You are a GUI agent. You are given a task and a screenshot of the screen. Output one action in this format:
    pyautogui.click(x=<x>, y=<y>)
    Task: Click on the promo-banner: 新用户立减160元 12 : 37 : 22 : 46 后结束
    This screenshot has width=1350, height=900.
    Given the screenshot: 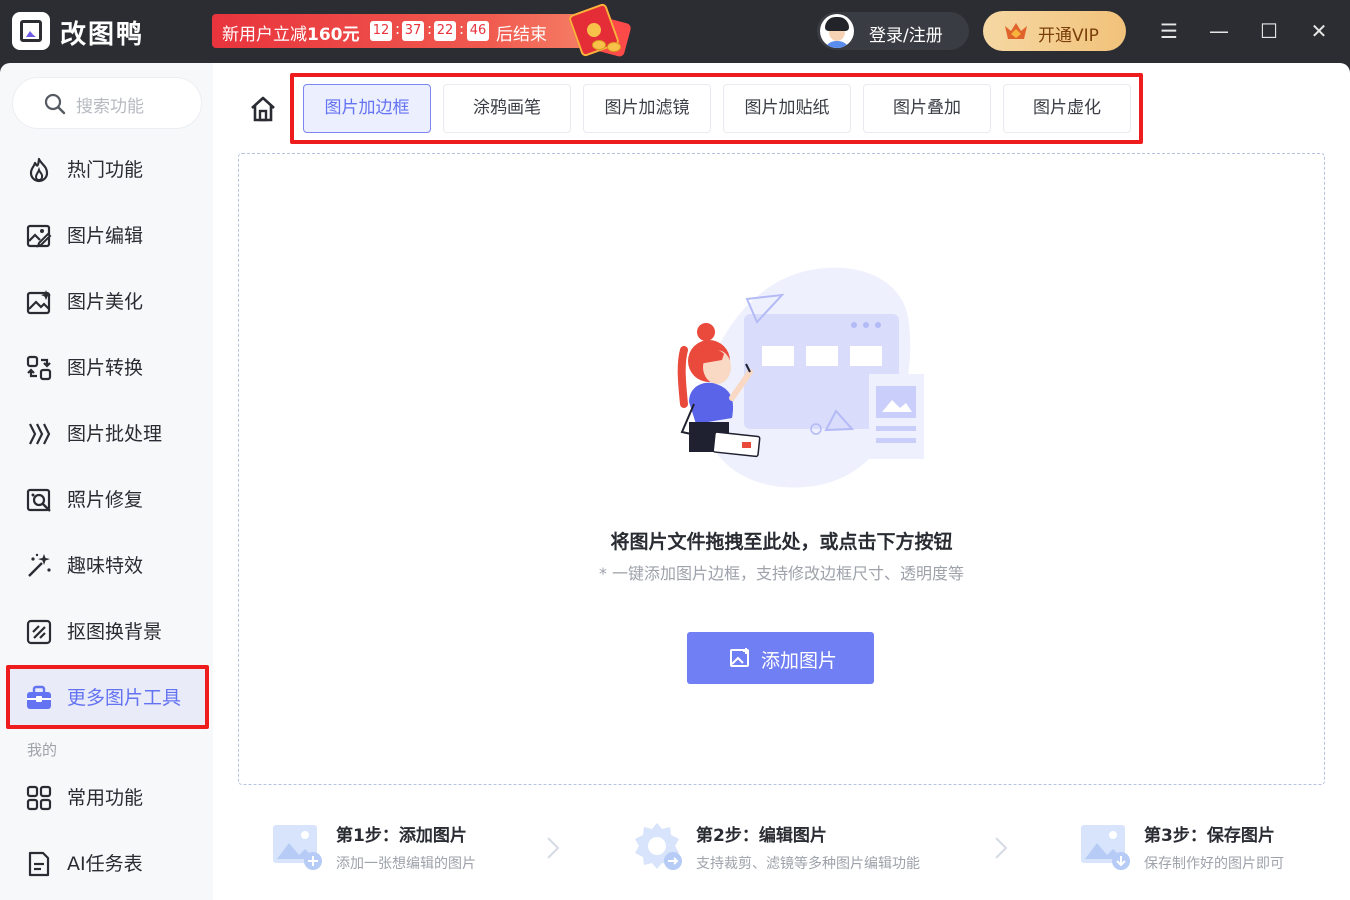 What is the action you would take?
    pyautogui.click(x=422, y=30)
    